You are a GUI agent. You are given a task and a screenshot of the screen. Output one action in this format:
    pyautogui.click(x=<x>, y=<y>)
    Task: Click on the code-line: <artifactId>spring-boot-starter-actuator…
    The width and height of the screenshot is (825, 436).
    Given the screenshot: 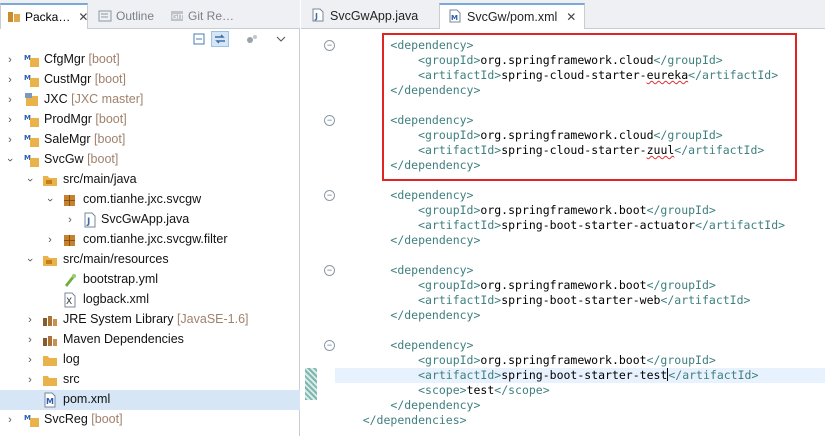 What is the action you would take?
    pyautogui.click(x=560, y=225)
    